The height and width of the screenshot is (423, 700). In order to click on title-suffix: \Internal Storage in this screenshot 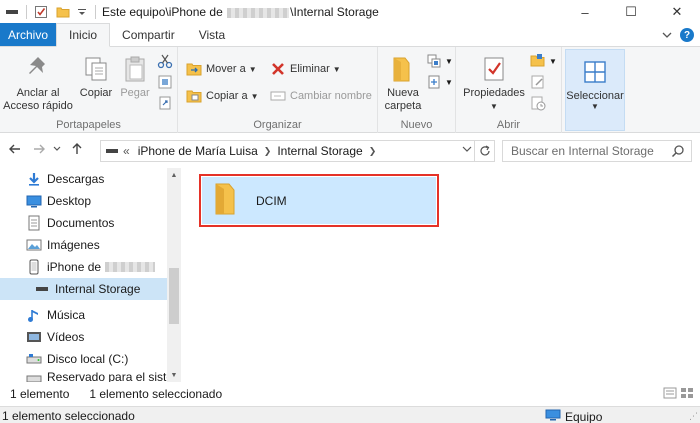, I will do `click(334, 12)`.